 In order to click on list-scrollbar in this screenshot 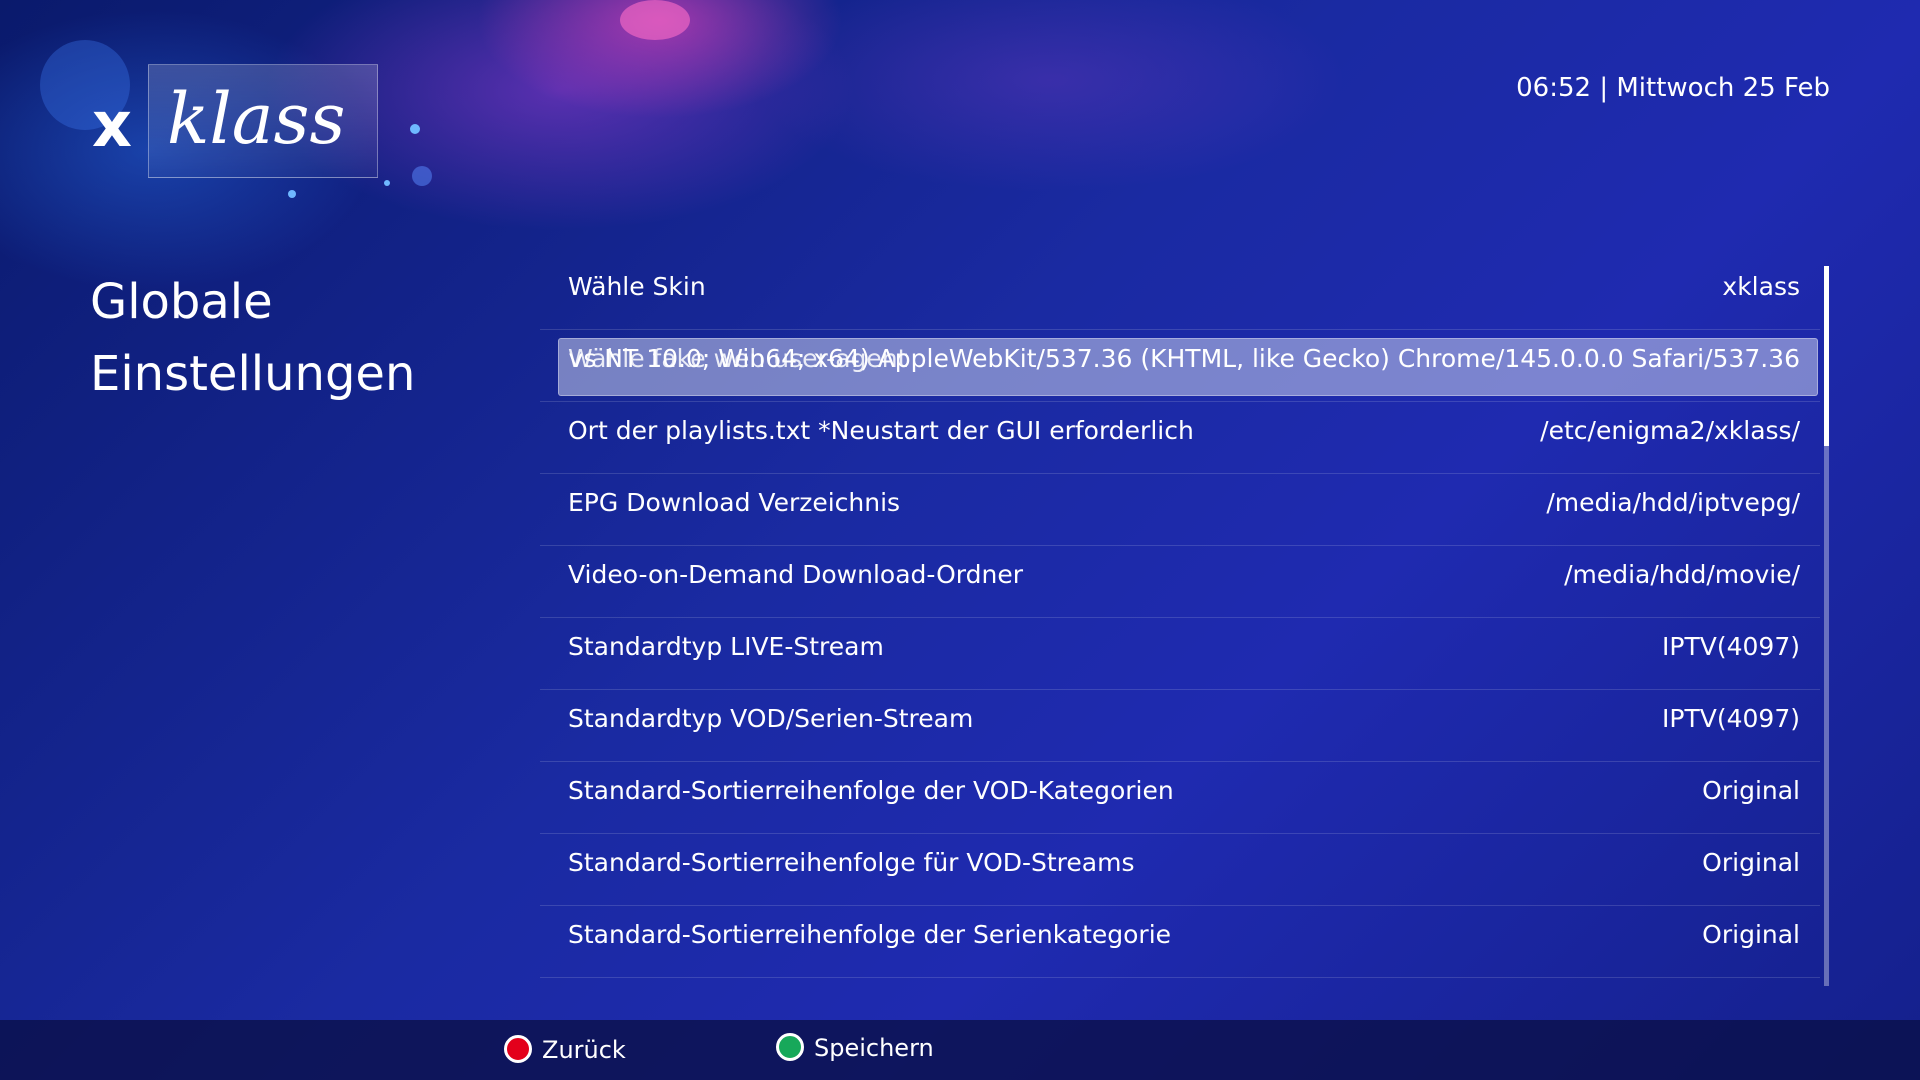, I will do `click(1826, 626)`.